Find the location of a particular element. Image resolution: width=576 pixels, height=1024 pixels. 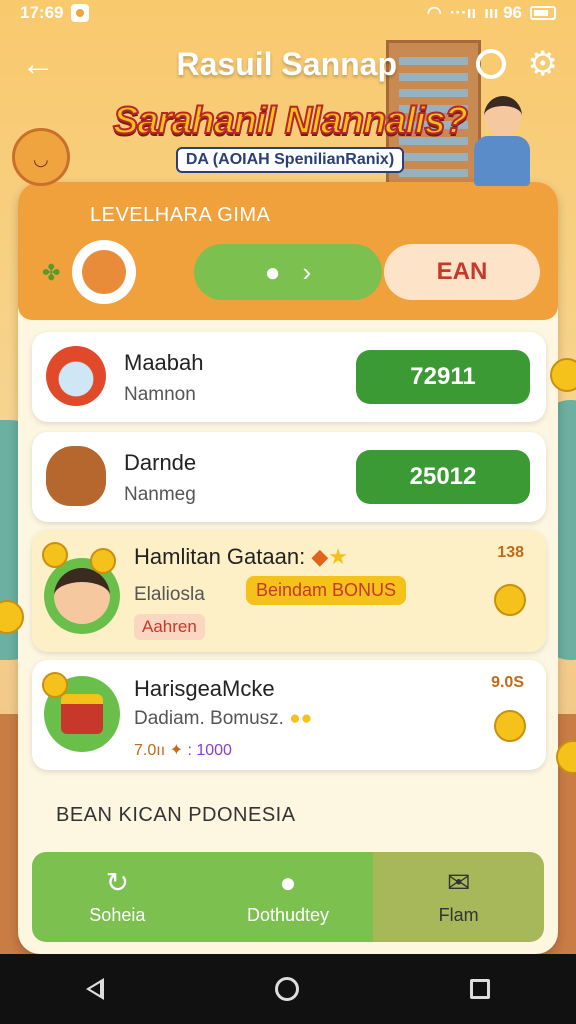

chat-icon: ● is located at coordinates (288, 882).